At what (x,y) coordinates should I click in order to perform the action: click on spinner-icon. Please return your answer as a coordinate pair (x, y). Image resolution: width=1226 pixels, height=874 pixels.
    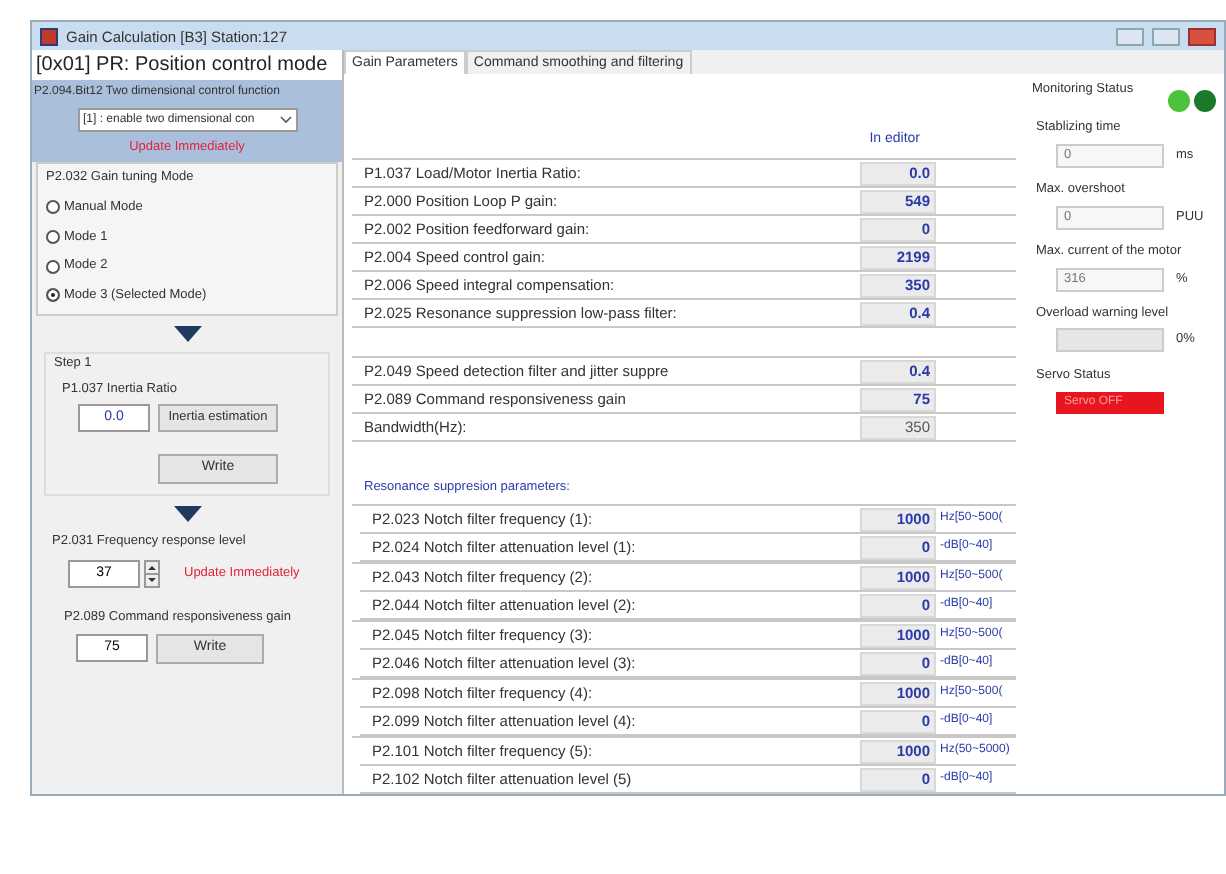
    Looking at the image, I should click on (152, 574).